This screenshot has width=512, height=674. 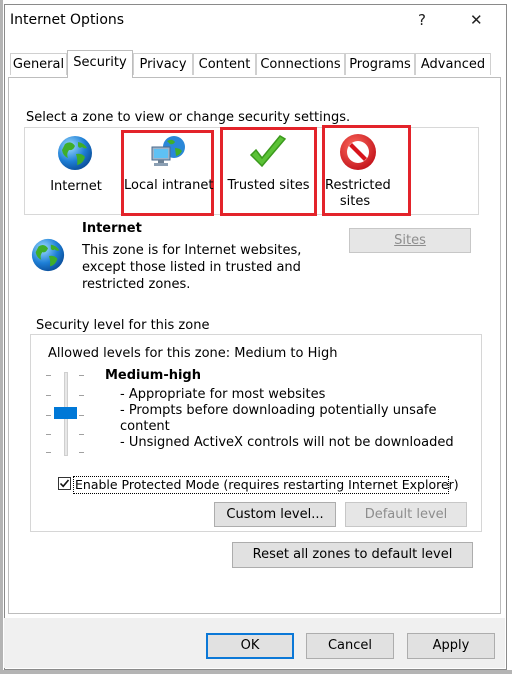 I want to click on restricted-icon, so click(x=358, y=152).